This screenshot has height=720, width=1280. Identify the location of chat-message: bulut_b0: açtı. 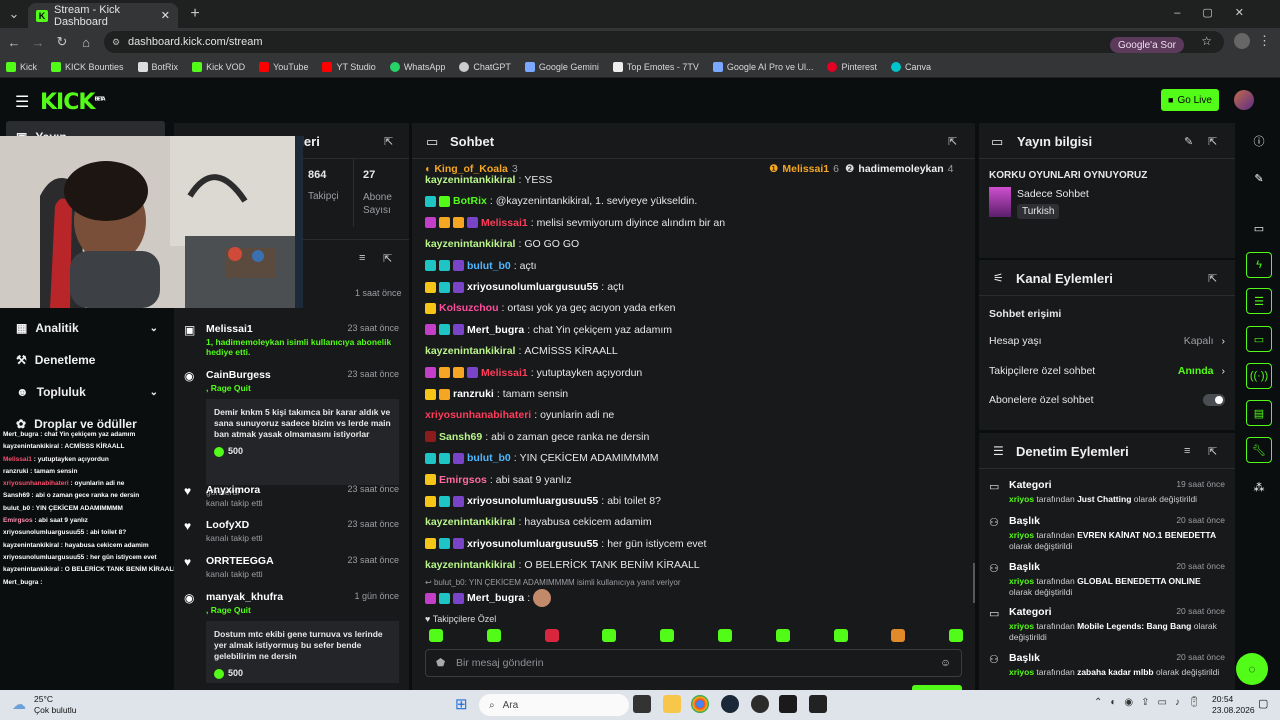
(481, 266).